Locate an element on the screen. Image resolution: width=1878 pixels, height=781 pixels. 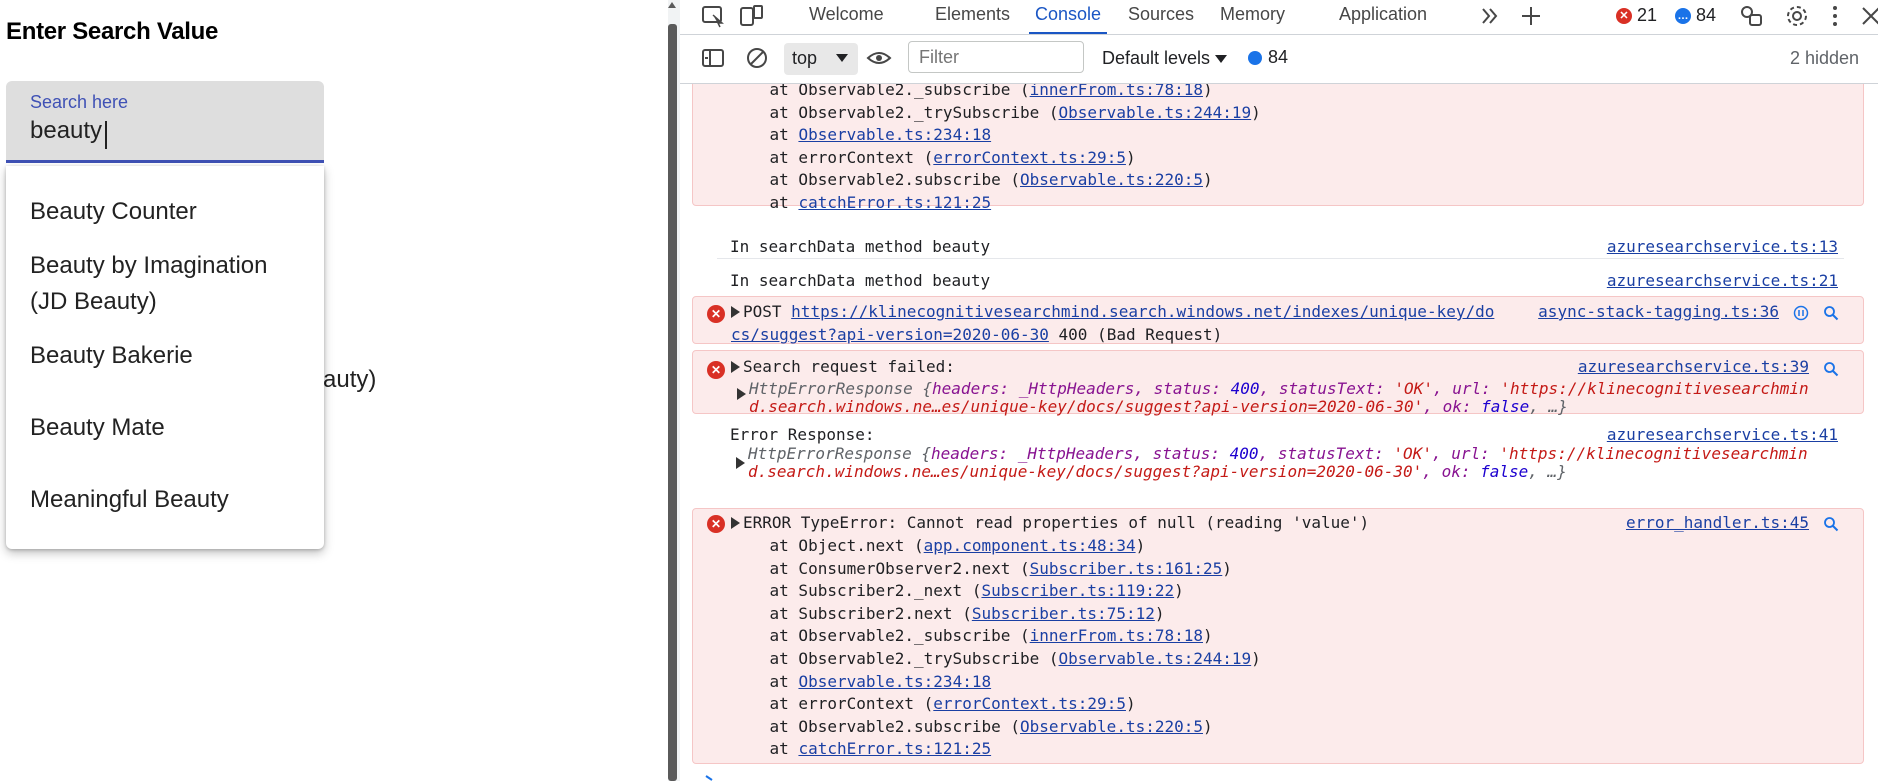
stack-frame-link: Subscriber.ts:75:12 is located at coordinates (1063, 613).